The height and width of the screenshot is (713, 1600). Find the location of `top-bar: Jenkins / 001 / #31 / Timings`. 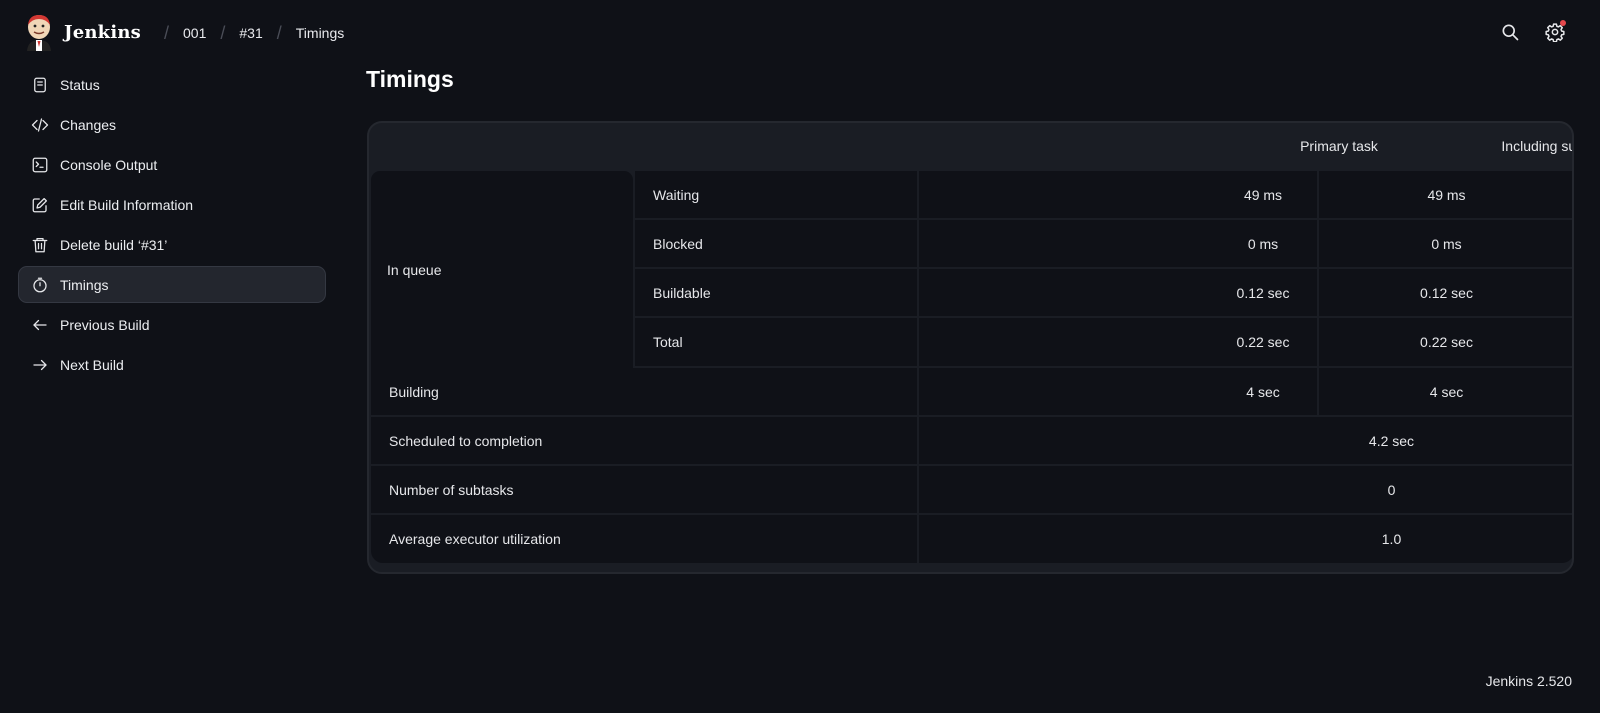

top-bar: Jenkins / 001 / #31 / Timings is located at coordinates (800, 33).